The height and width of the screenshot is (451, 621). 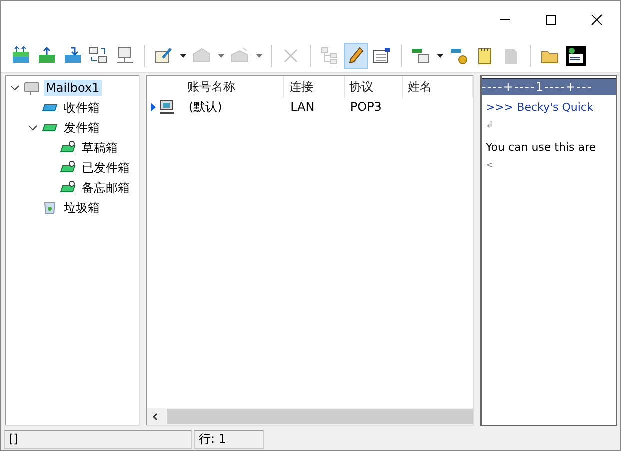 I want to click on horizontal-scrollbar, so click(x=310, y=416).